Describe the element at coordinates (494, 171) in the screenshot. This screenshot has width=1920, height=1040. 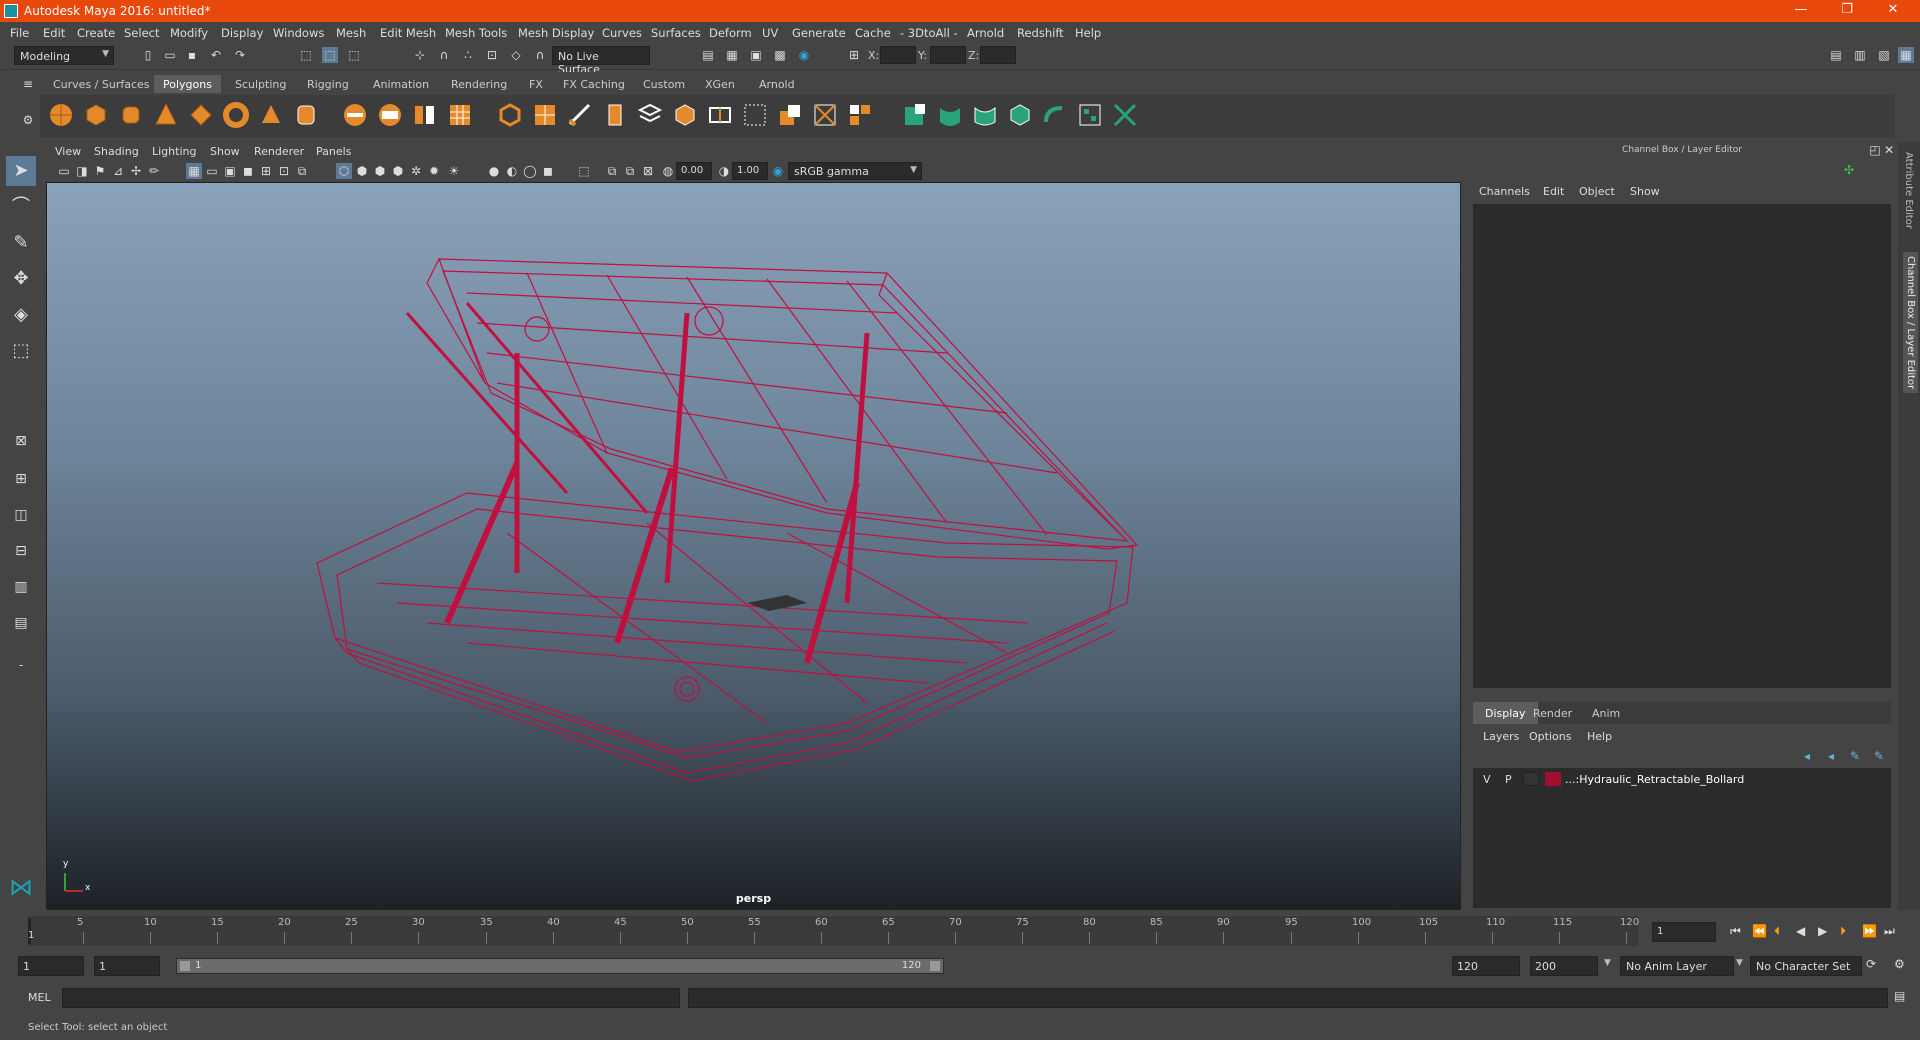
I see `motion-blur-icon: ●` at that location.